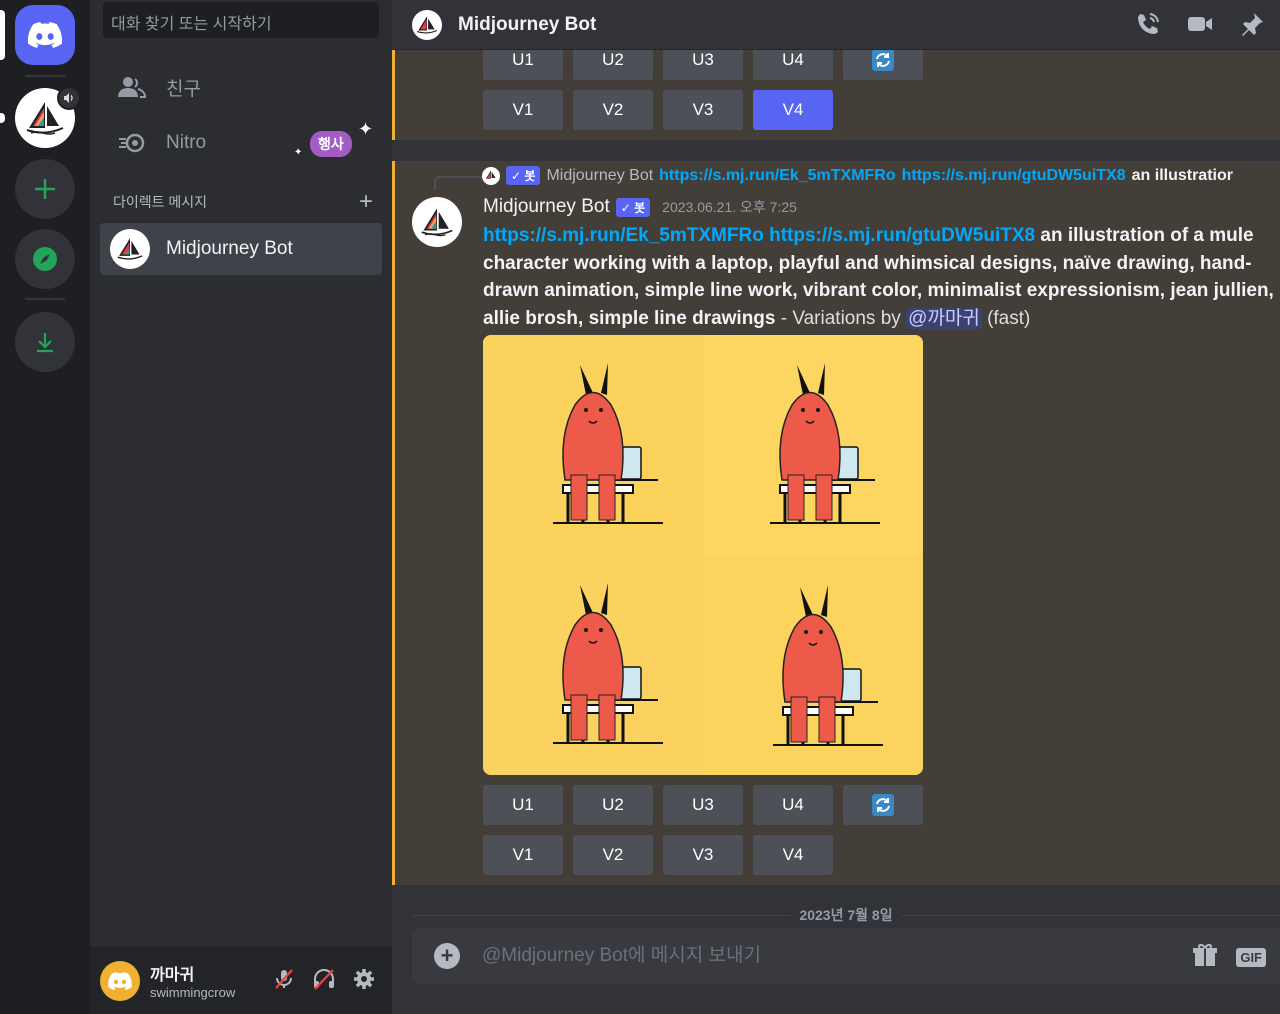 The width and height of the screenshot is (1280, 1014). What do you see at coordinates (45, 507) in the screenshot?
I see `server-rail` at bounding box center [45, 507].